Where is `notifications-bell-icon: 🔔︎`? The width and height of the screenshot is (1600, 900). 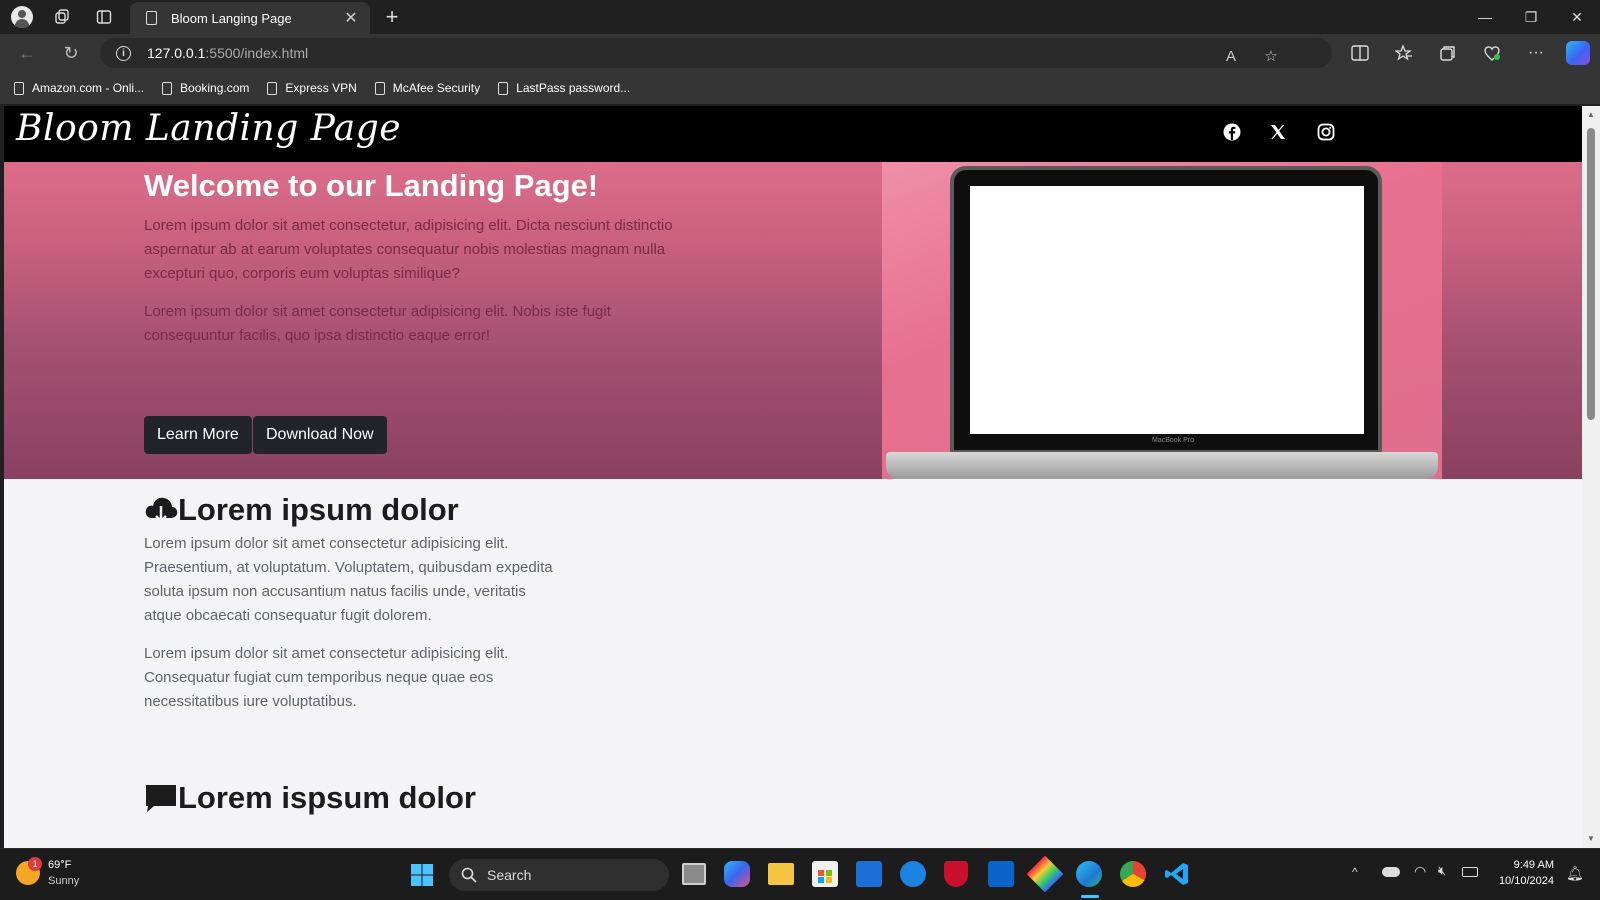 notifications-bell-icon: 🔔︎ is located at coordinates (1575, 873).